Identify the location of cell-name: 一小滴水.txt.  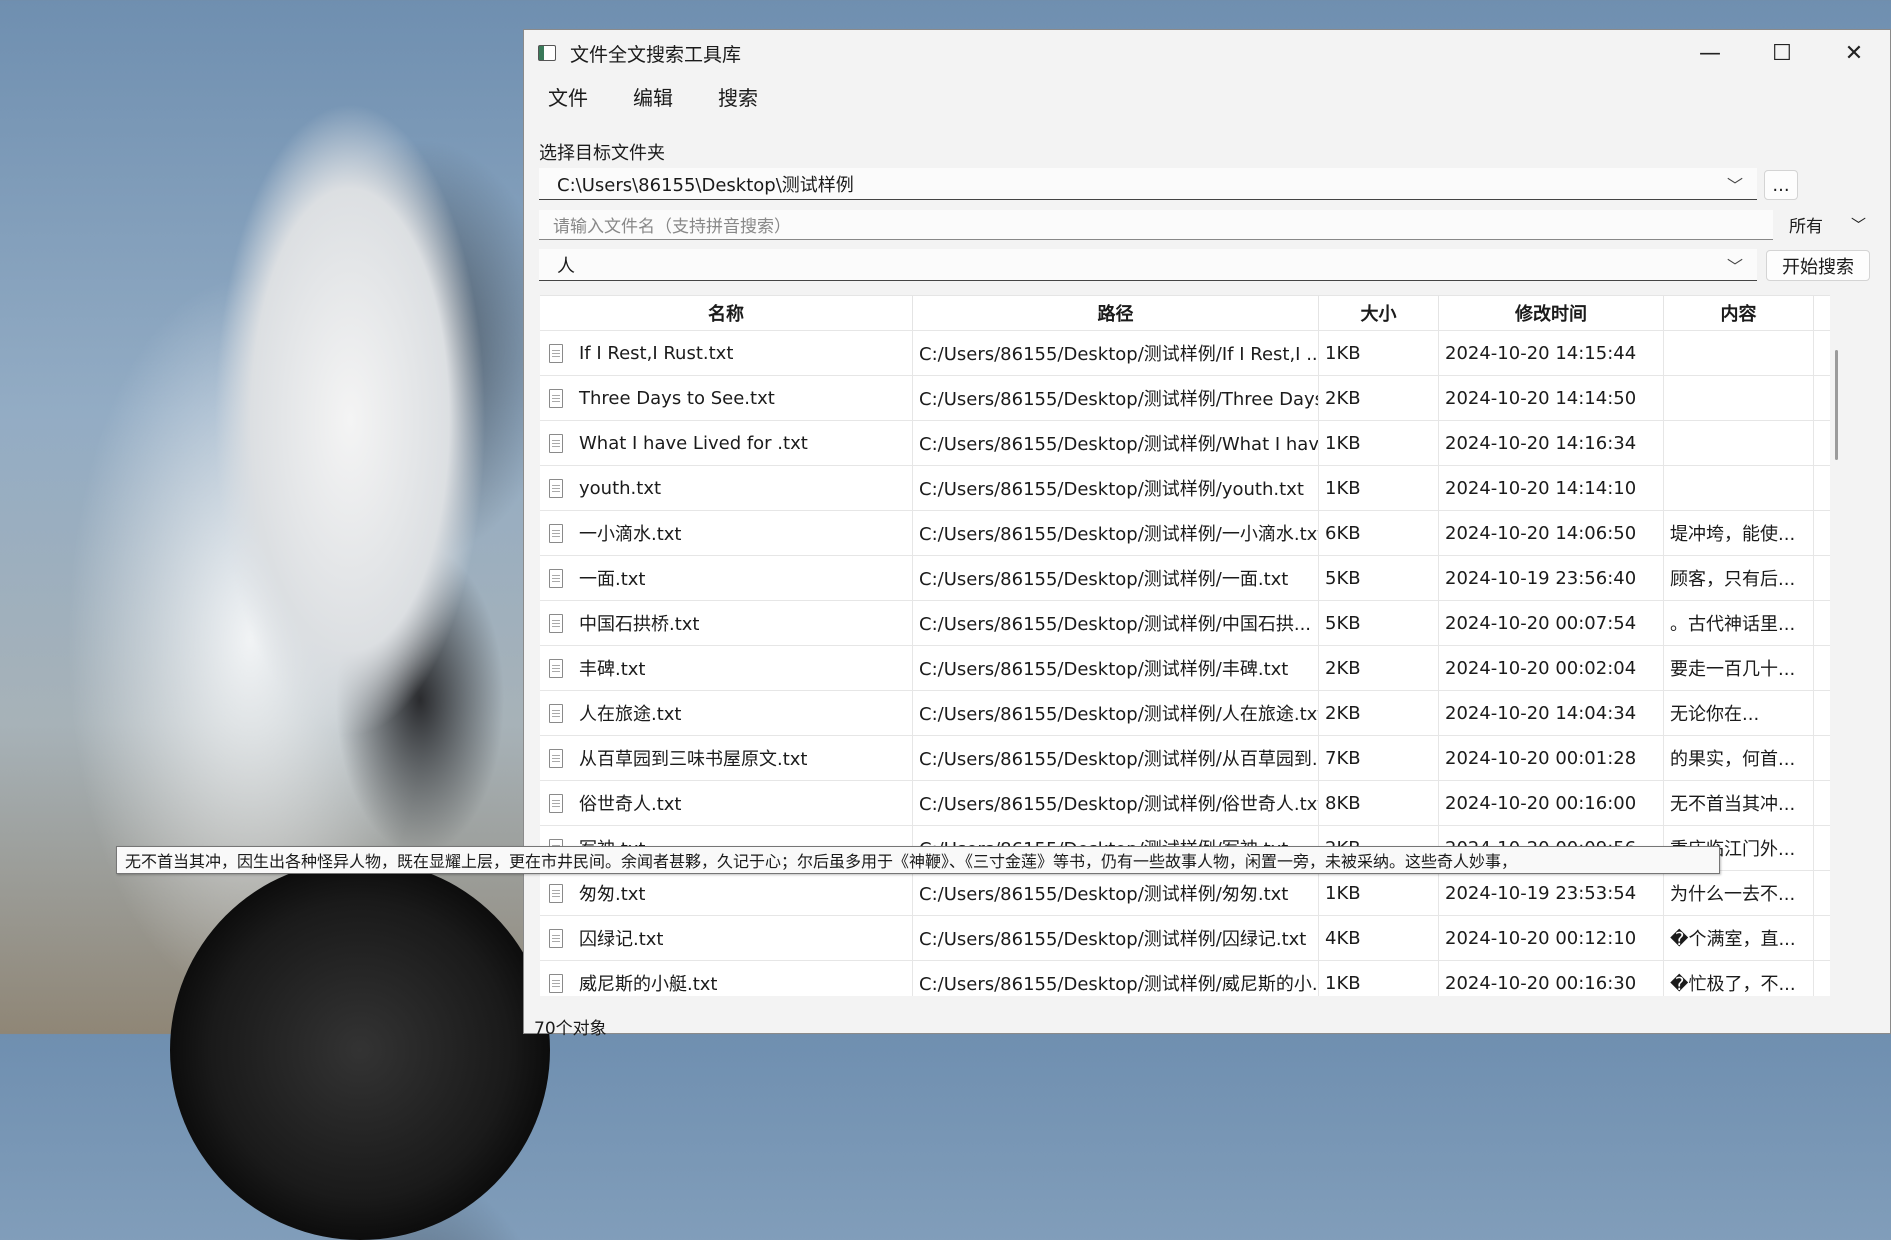
(726, 533).